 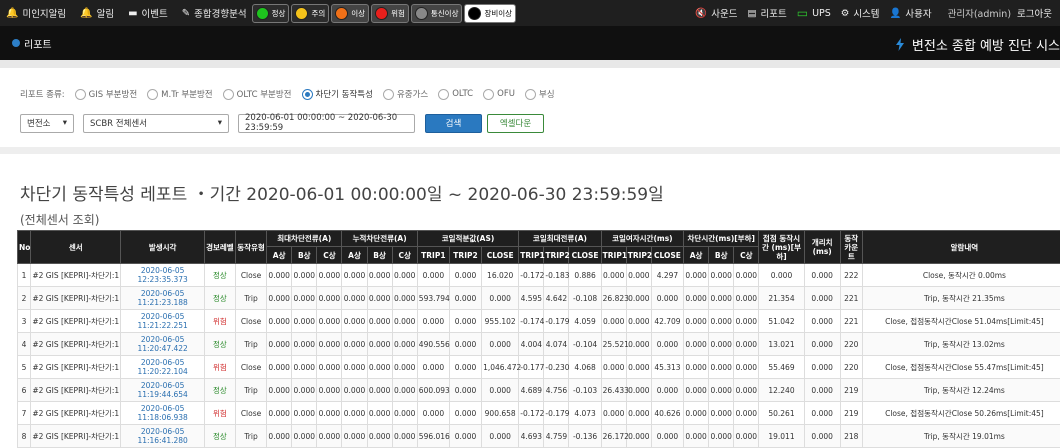 I want to click on search-button: 검색, so click(x=453, y=123).